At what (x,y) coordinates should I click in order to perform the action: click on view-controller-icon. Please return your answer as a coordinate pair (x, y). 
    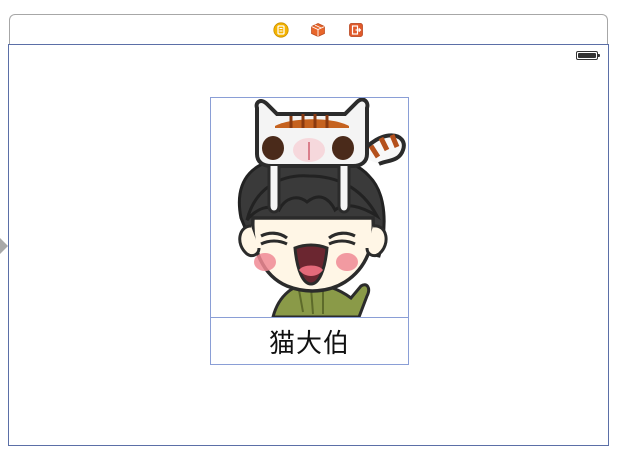
    Looking at the image, I should click on (281, 30).